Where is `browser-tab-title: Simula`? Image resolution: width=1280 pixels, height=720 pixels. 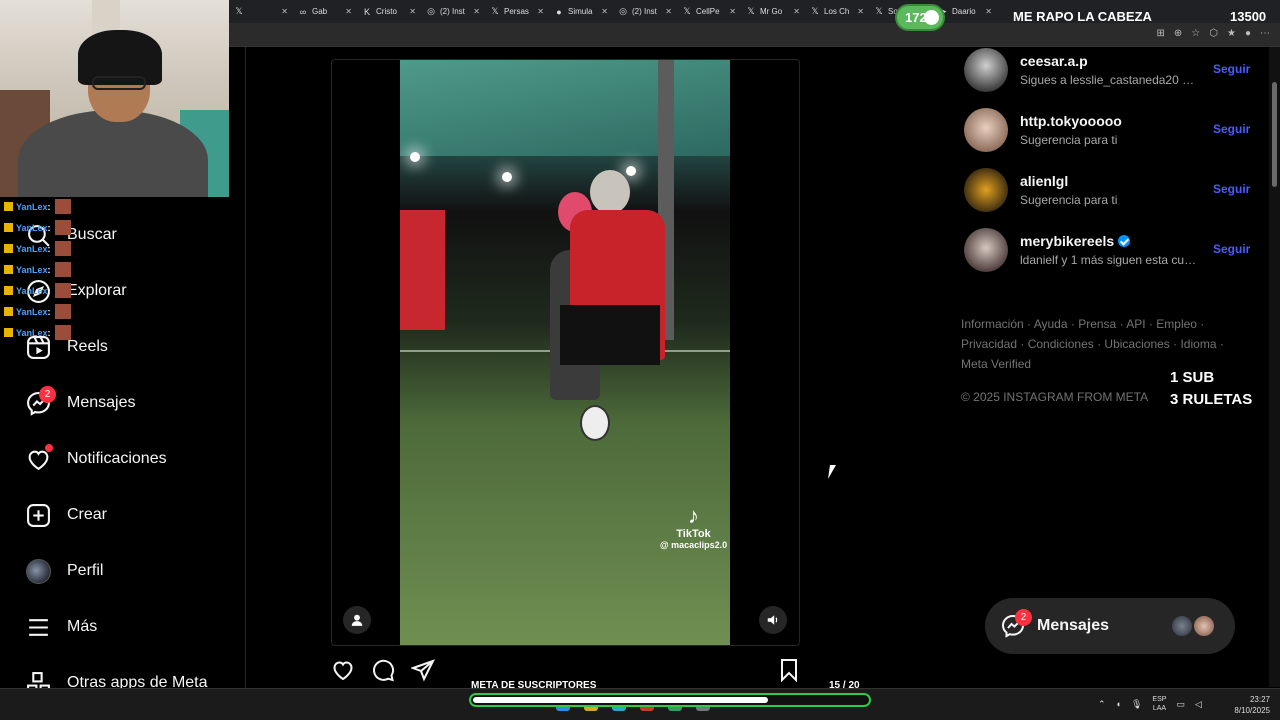 browser-tab-title: Simula is located at coordinates (580, 11).